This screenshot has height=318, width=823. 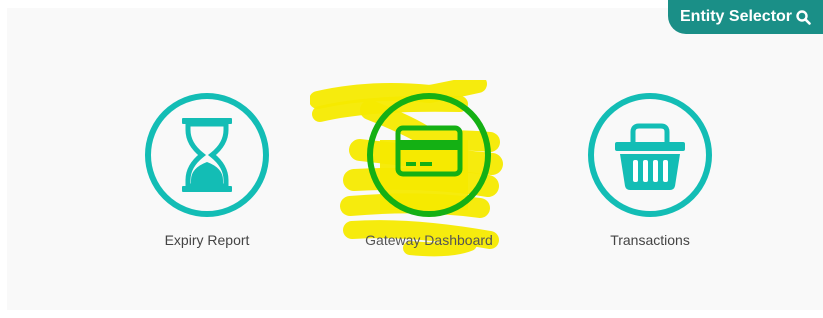 I want to click on tile-transactions: Transactions, so click(x=650, y=170).